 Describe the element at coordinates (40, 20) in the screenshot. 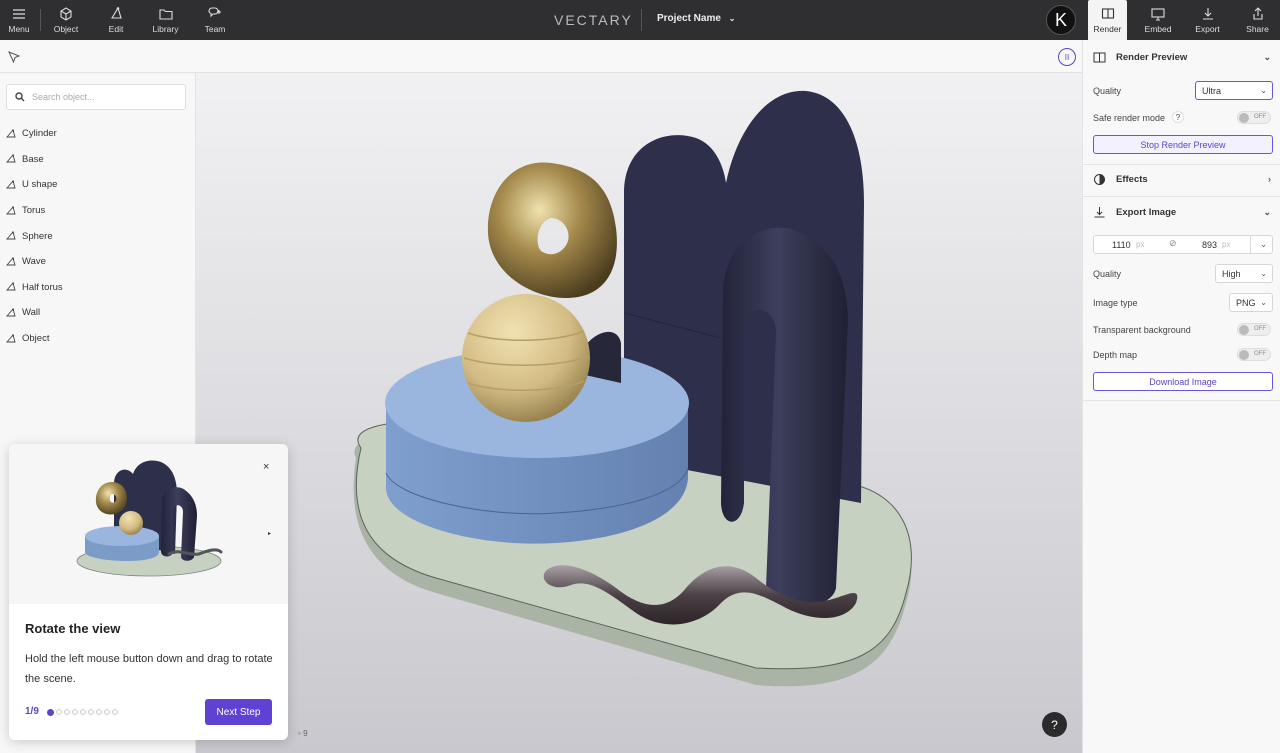

I see `toolbar-divider` at that location.